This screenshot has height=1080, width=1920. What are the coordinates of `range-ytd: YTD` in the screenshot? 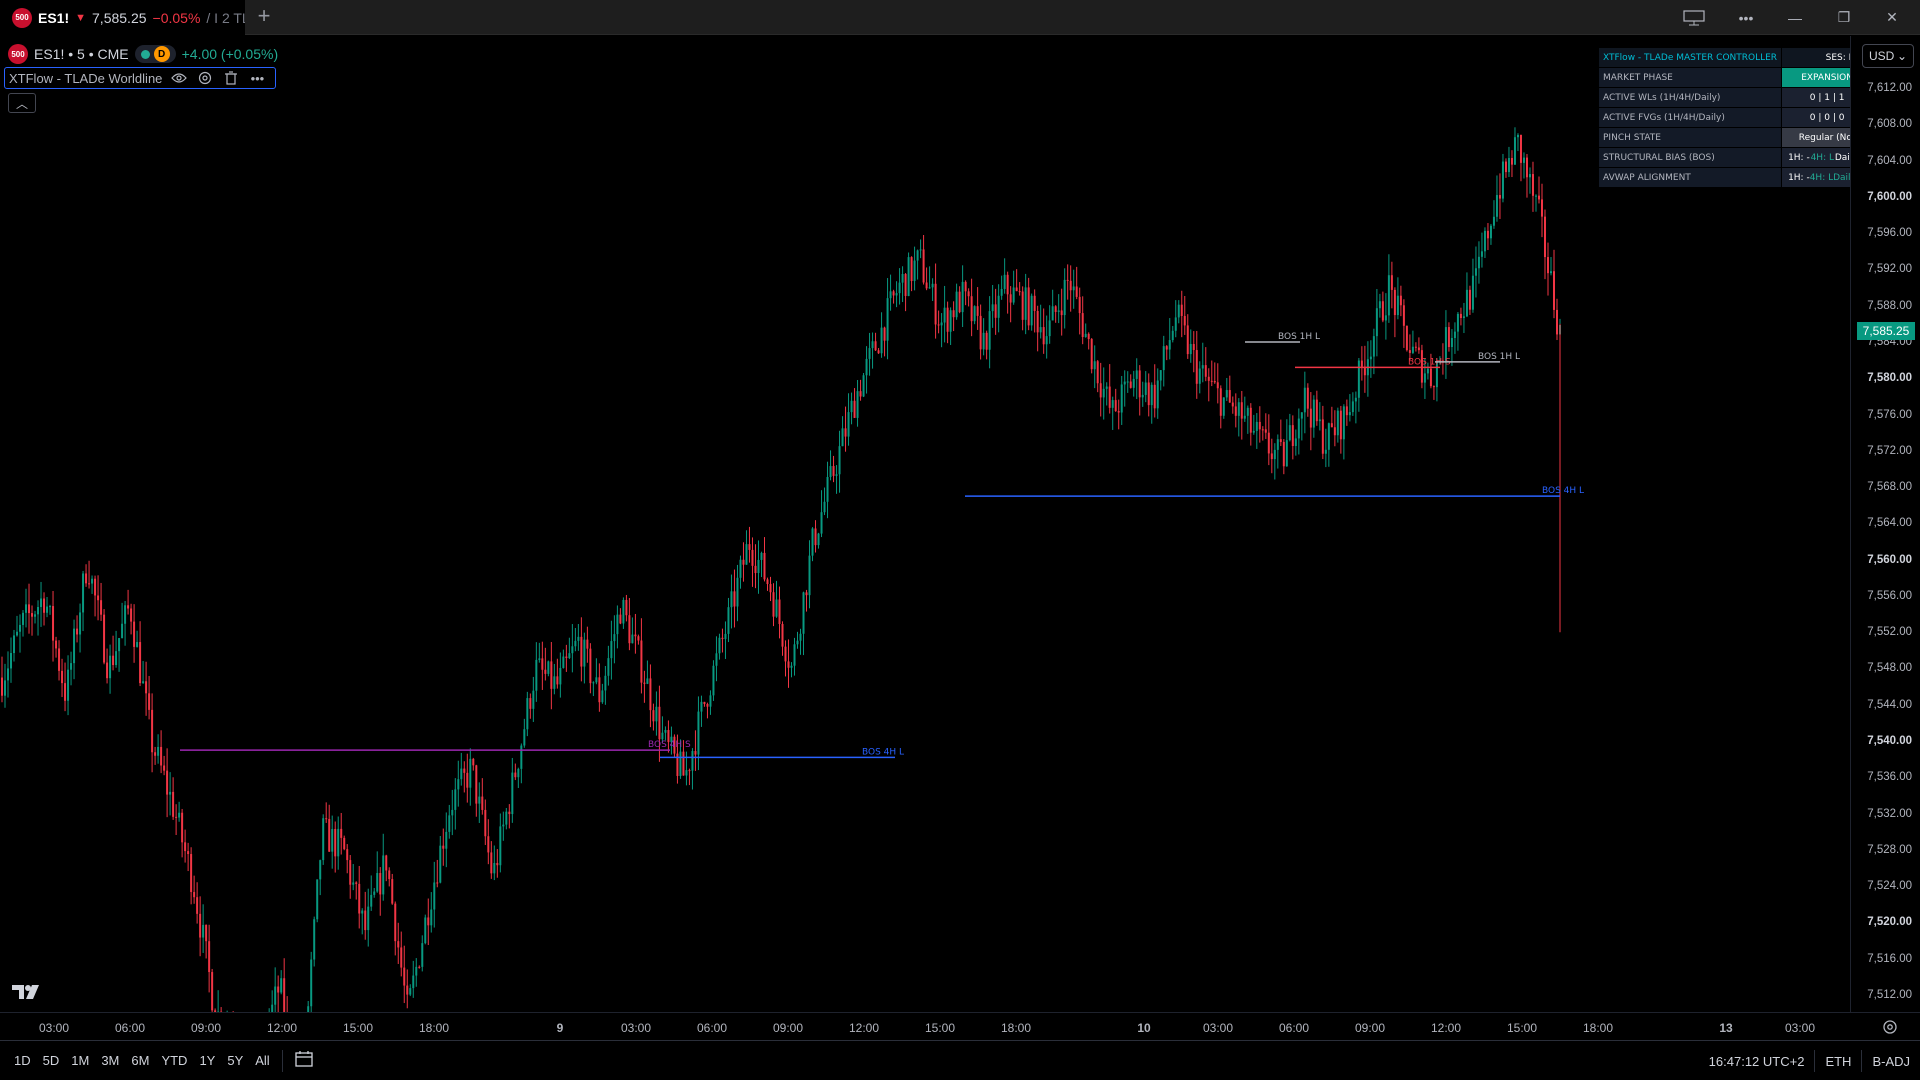 It's located at (174, 1060).